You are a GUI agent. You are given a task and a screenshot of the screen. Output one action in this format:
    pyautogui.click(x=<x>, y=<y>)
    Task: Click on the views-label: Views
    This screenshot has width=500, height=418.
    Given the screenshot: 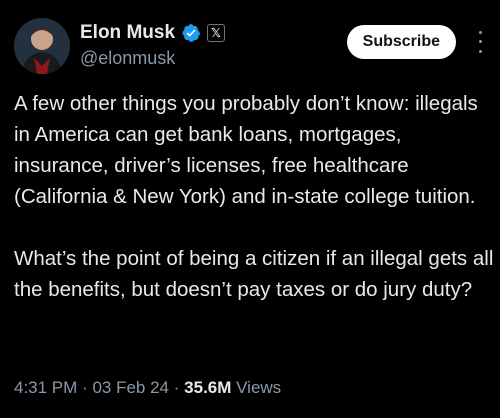 What is the action you would take?
    pyautogui.click(x=259, y=387)
    